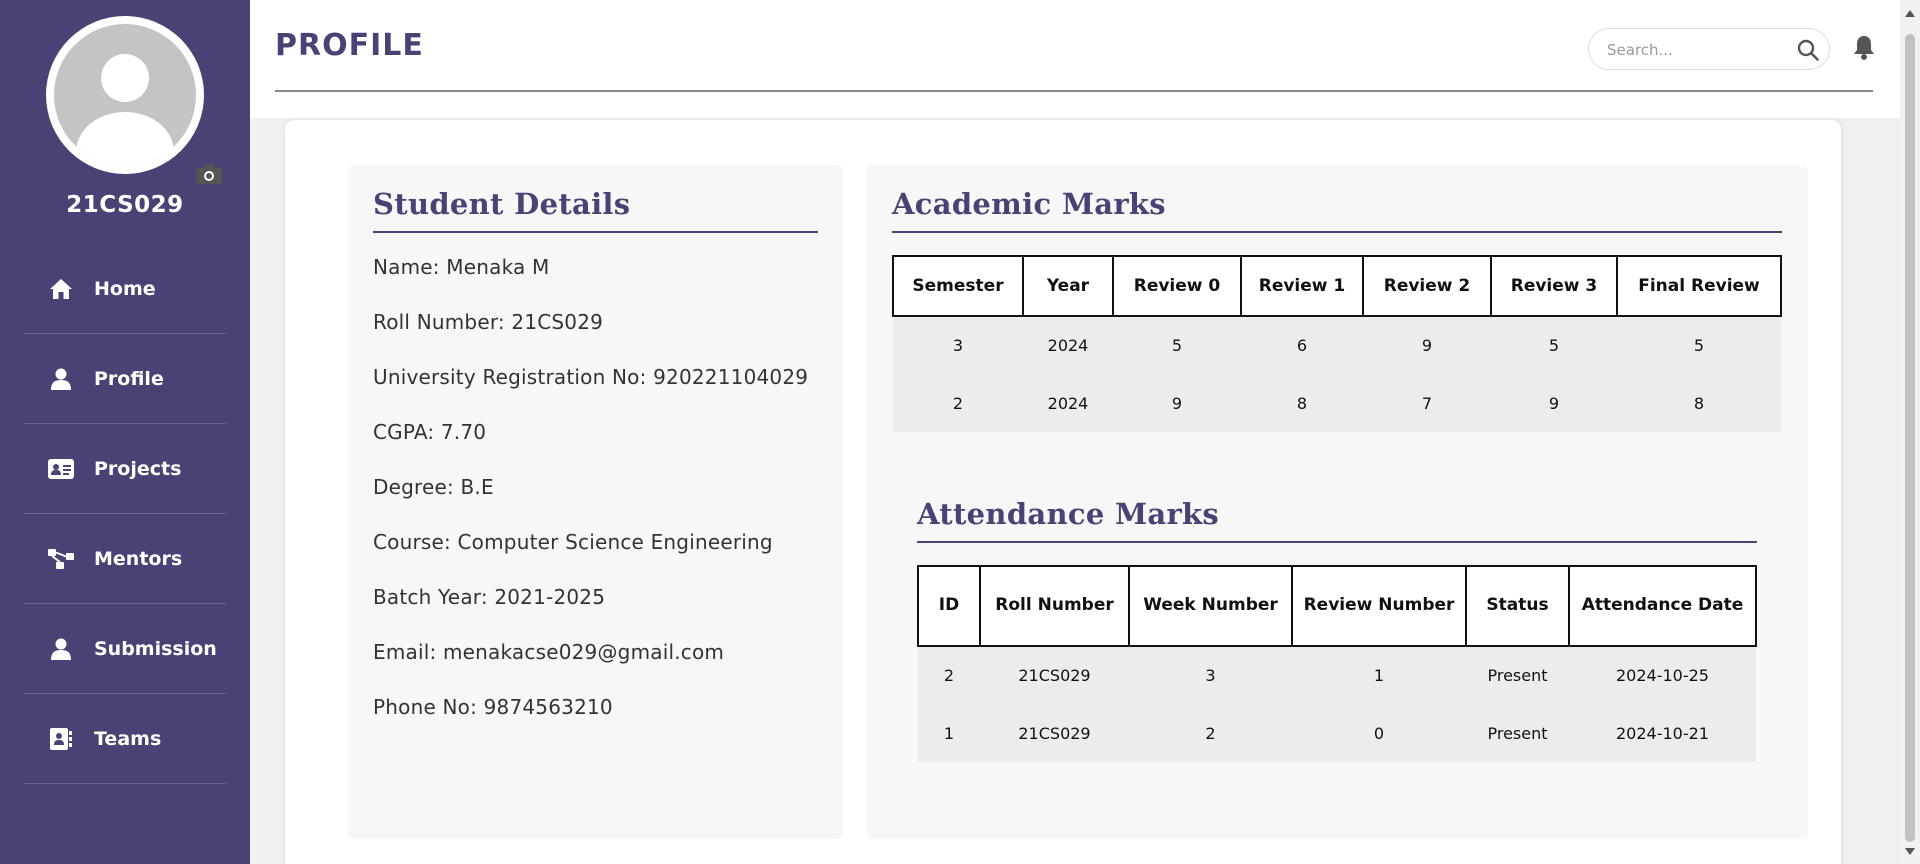 The width and height of the screenshot is (1920, 864). I want to click on sidebar-item-label: Submission, so click(155, 648).